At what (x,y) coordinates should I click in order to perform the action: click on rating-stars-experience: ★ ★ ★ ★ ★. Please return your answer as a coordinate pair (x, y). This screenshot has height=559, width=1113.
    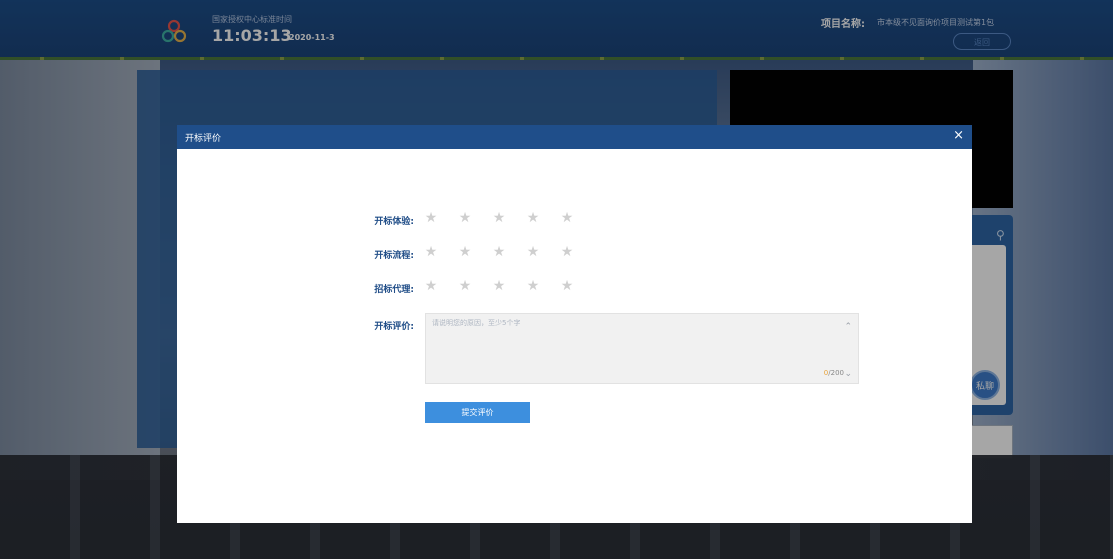
    Looking at the image, I should click on (509, 219).